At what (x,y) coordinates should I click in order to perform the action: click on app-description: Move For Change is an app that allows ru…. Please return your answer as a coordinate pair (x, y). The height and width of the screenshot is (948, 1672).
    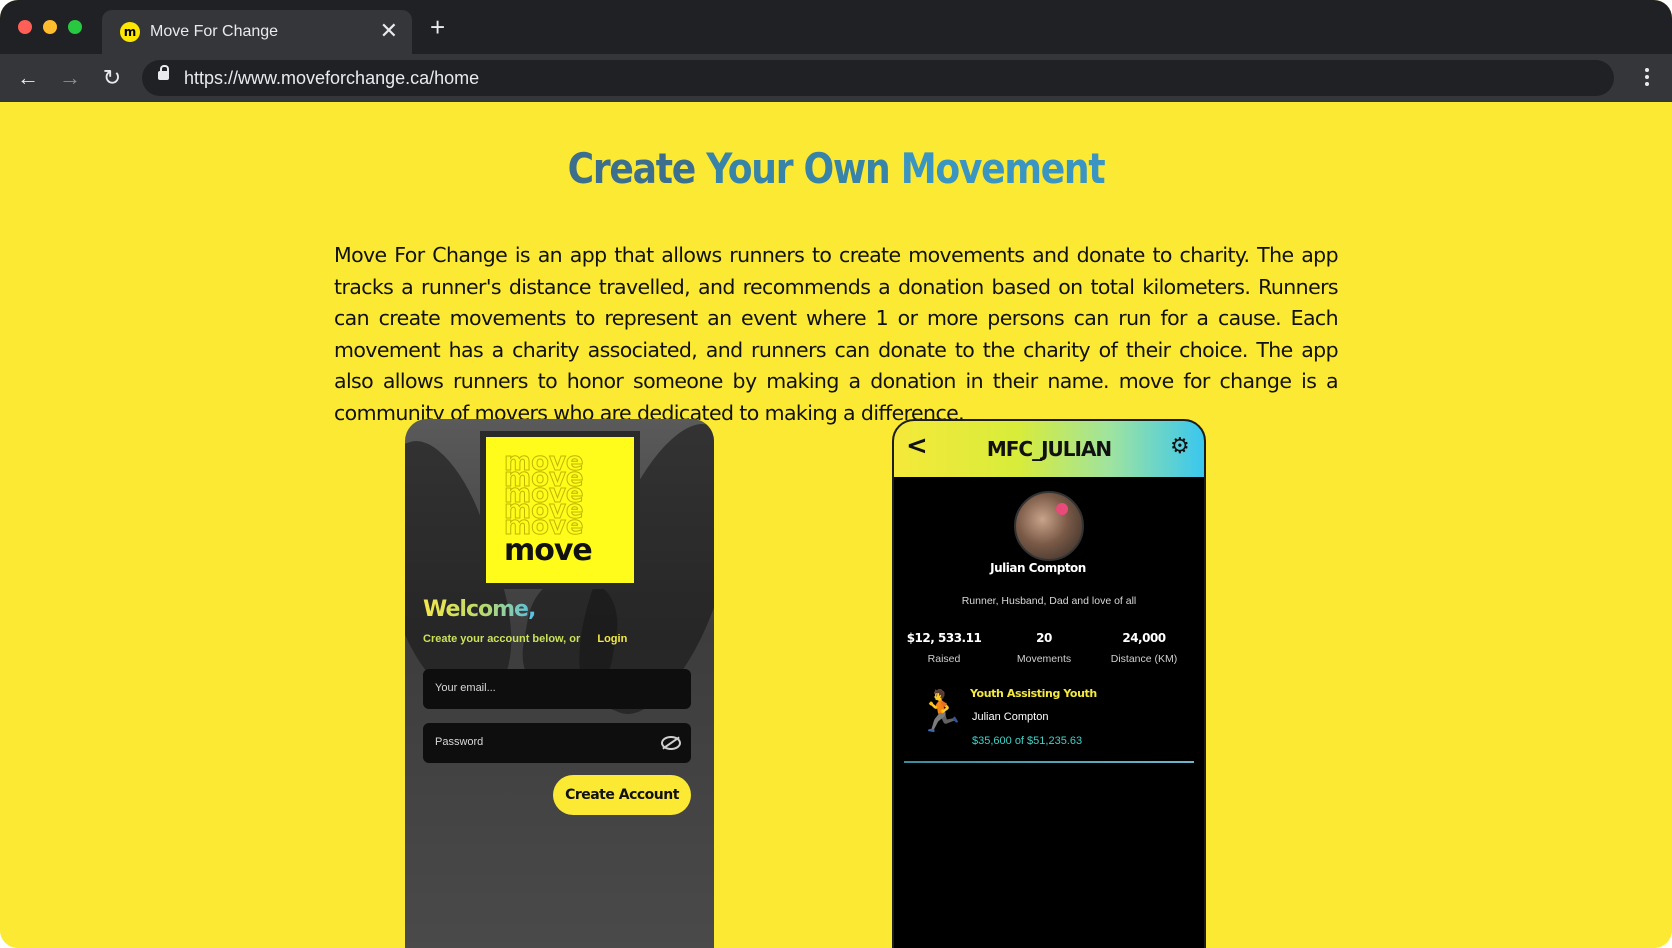
    Looking at the image, I should click on (836, 334).